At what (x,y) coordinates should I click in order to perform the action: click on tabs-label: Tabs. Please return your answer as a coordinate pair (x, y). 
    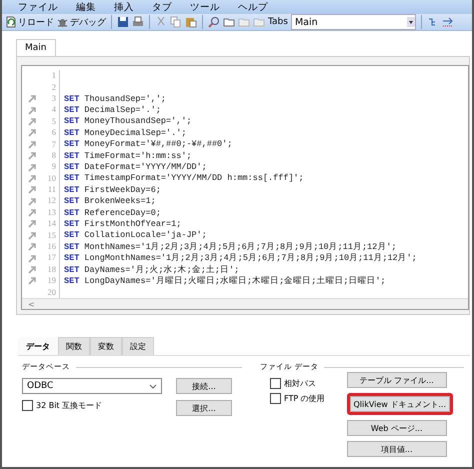
    Looking at the image, I should click on (278, 22).